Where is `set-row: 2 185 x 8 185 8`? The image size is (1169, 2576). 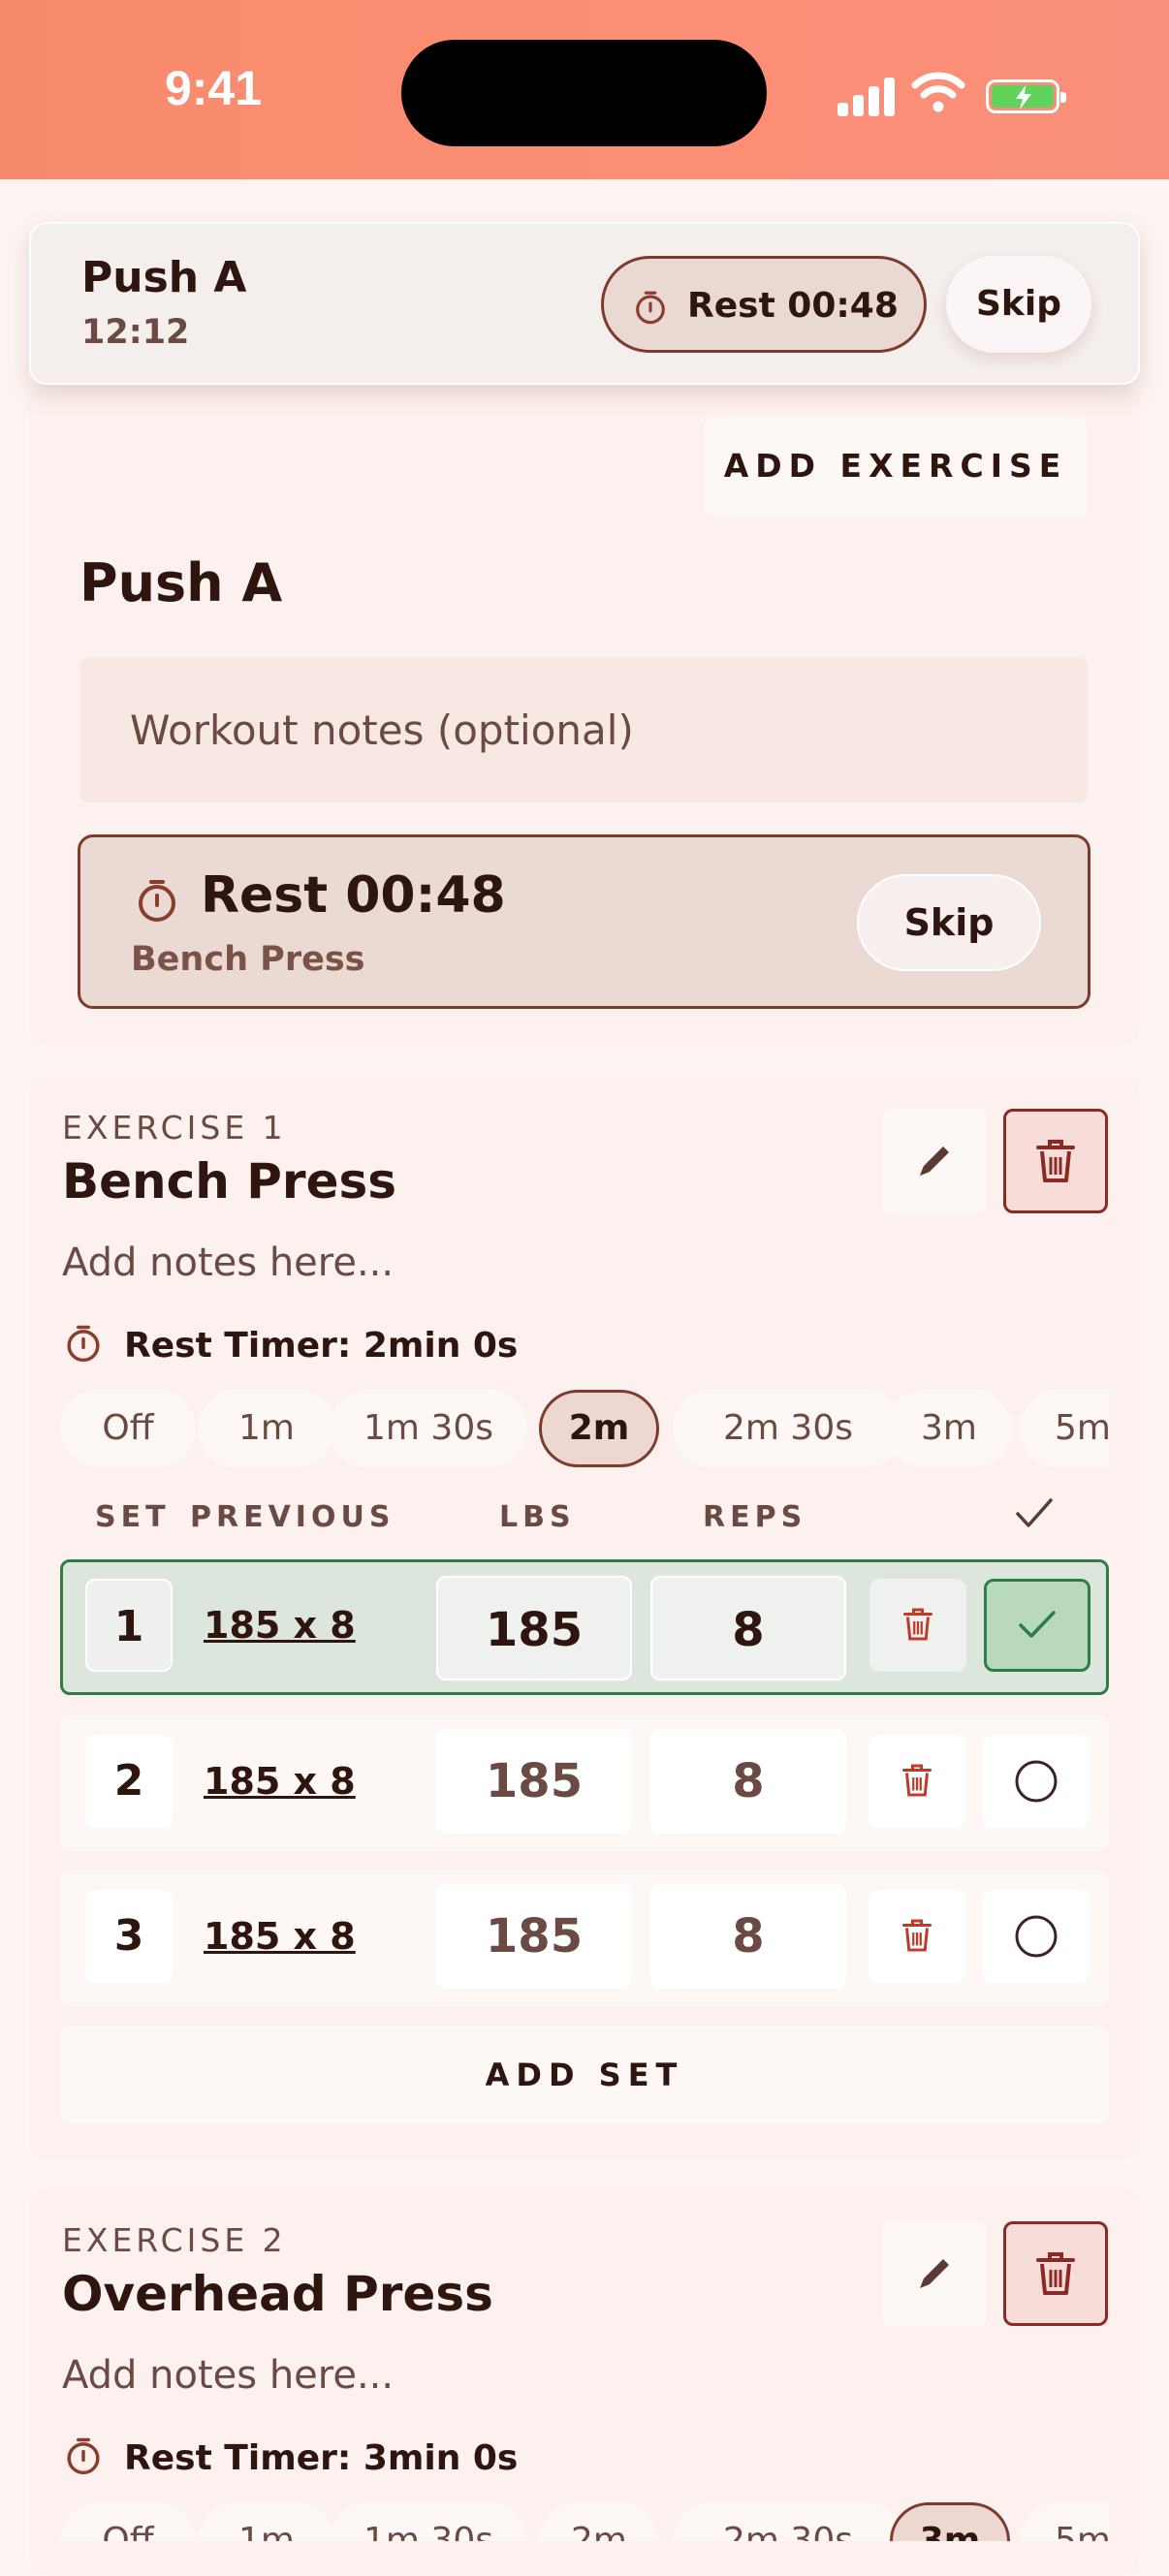 set-row: 2 185 x 8 185 8 is located at coordinates (584, 1783).